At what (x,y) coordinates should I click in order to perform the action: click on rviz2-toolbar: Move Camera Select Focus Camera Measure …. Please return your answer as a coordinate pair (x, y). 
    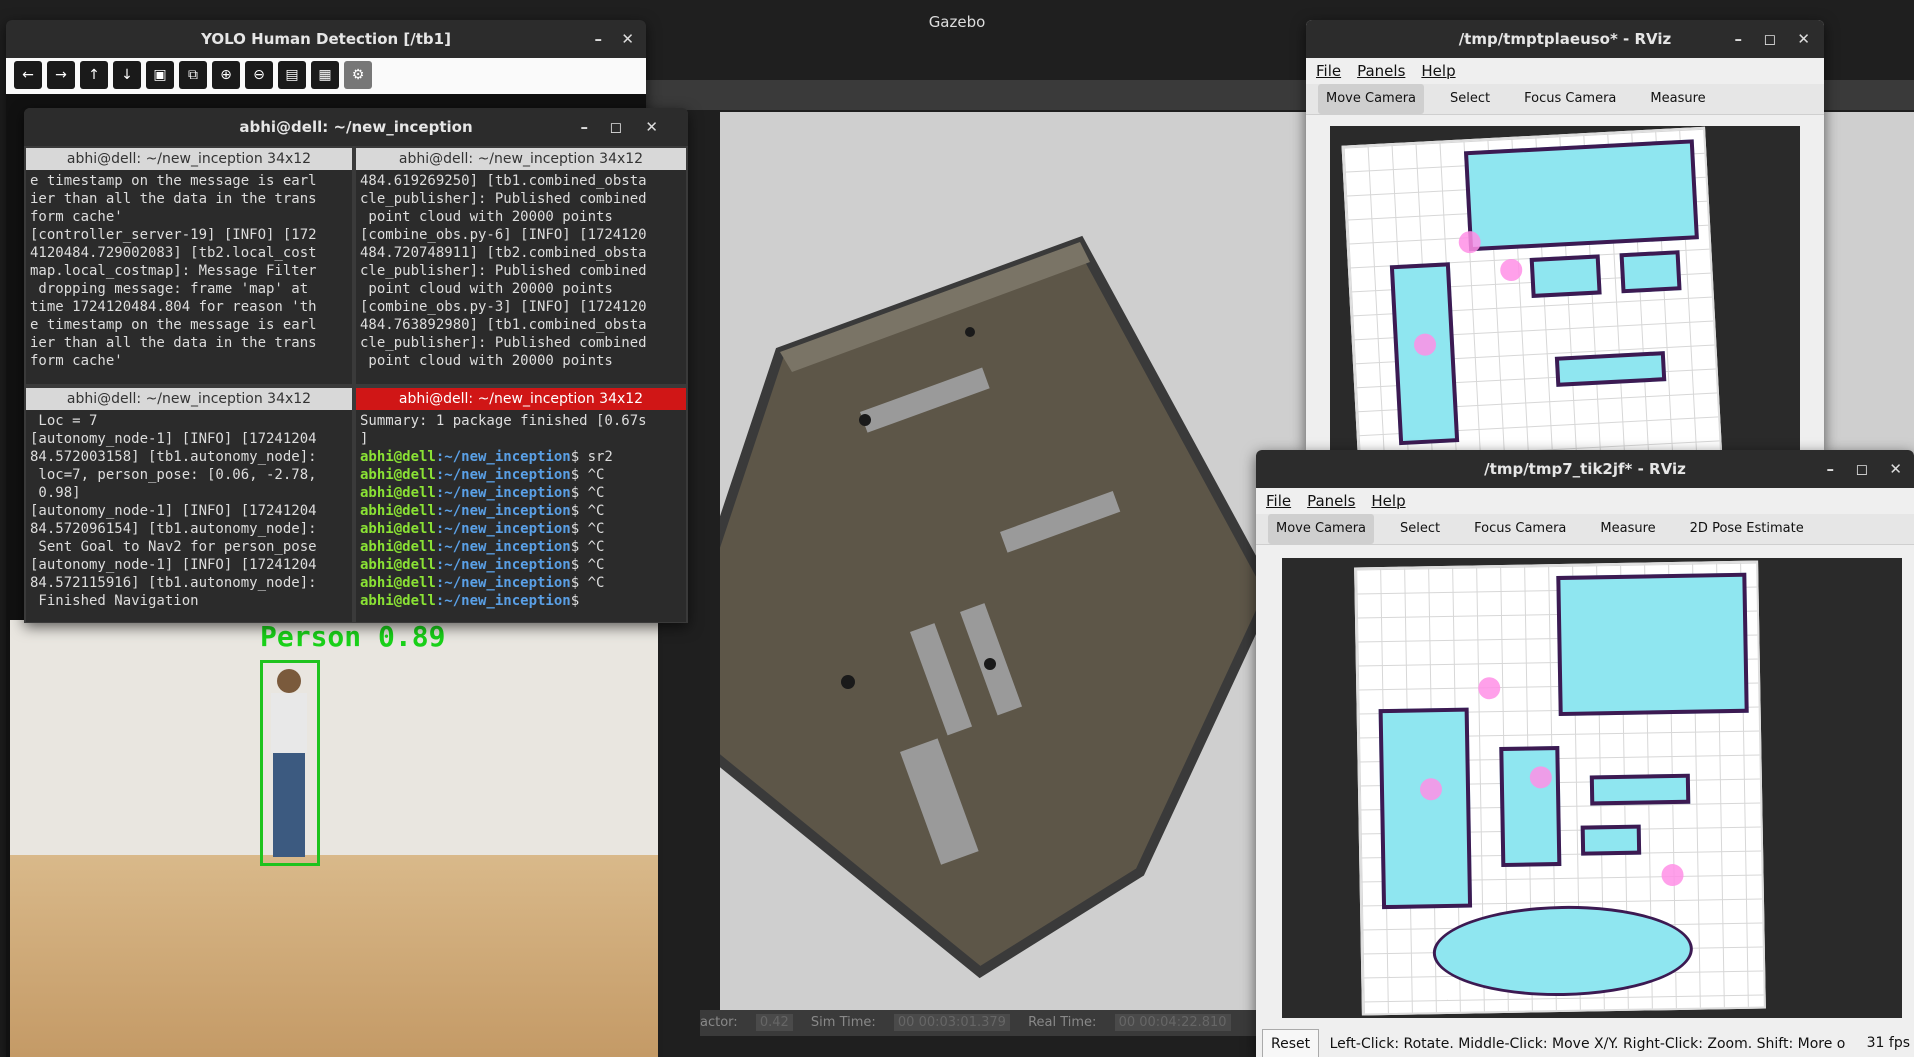
    Looking at the image, I should click on (1585, 529).